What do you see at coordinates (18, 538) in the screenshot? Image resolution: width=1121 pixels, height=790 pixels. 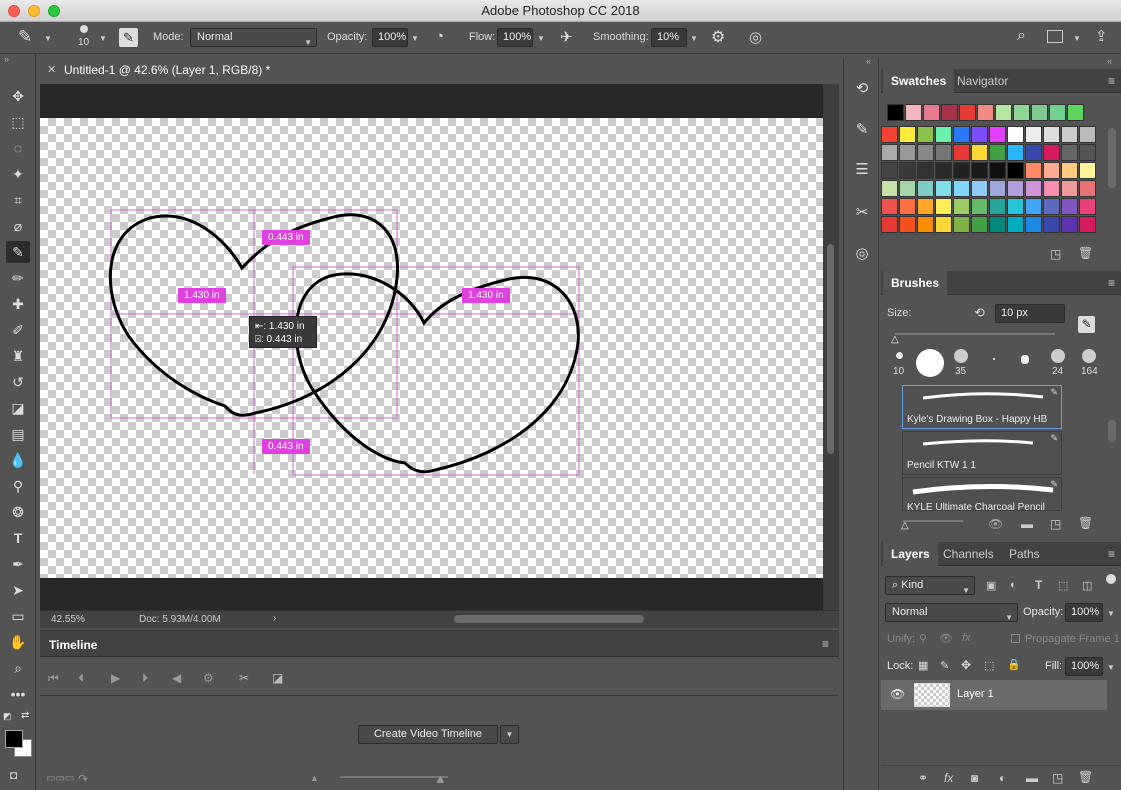 I see `type-tool-icon: T` at bounding box center [18, 538].